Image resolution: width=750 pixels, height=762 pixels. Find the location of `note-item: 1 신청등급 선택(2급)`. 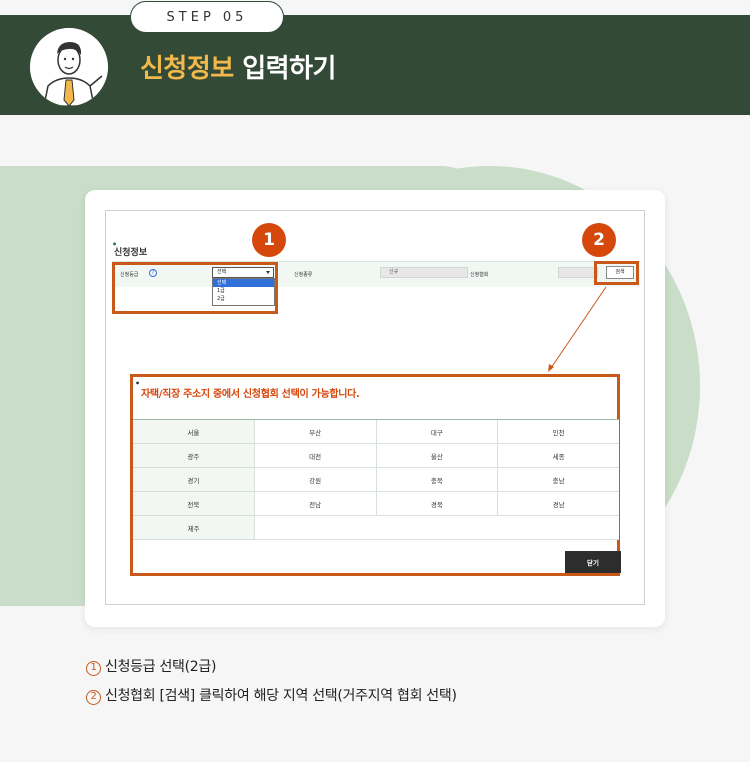

note-item: 1 신청등급 선택(2급) is located at coordinates (271, 670).